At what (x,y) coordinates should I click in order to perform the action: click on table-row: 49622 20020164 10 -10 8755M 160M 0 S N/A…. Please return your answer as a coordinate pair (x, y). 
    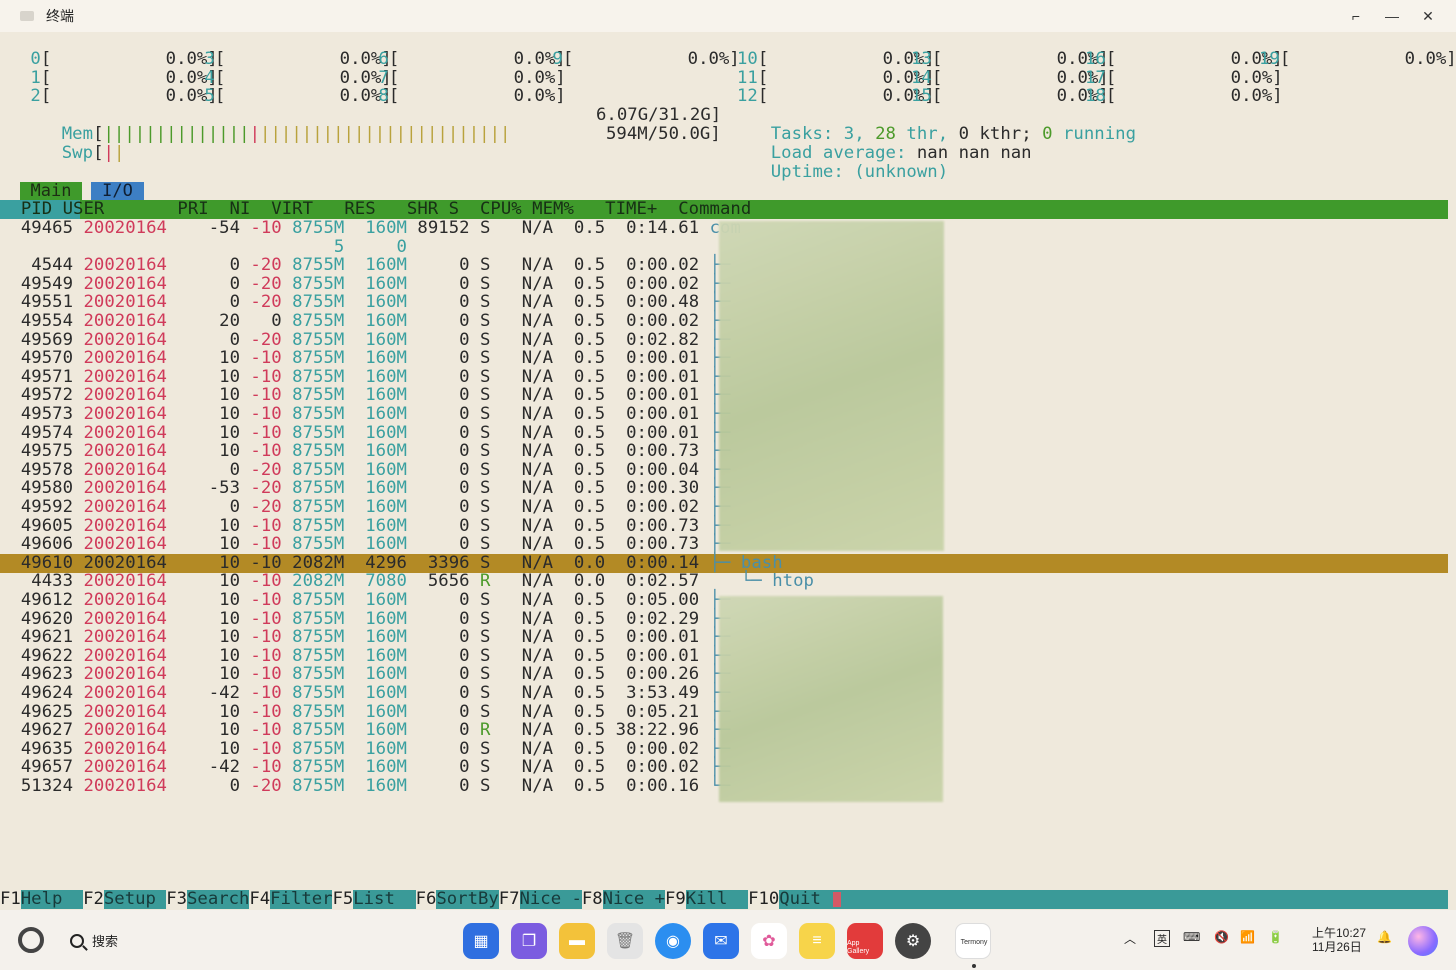
    Looking at the image, I should click on (365, 656).